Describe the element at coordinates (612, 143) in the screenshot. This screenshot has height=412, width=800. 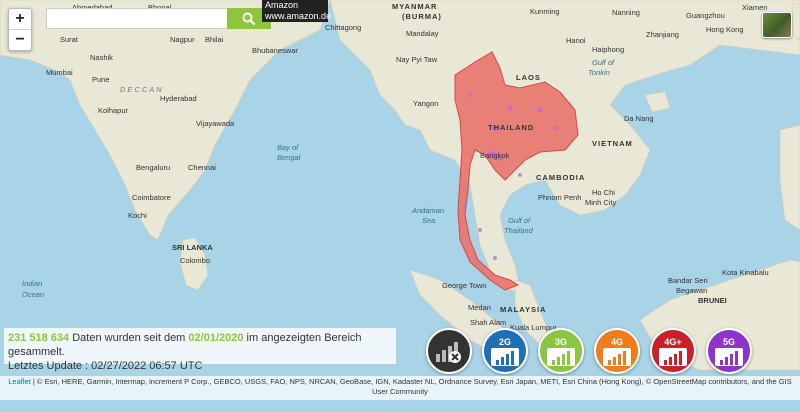
I see `label-vietnam: VIETNAM` at that location.